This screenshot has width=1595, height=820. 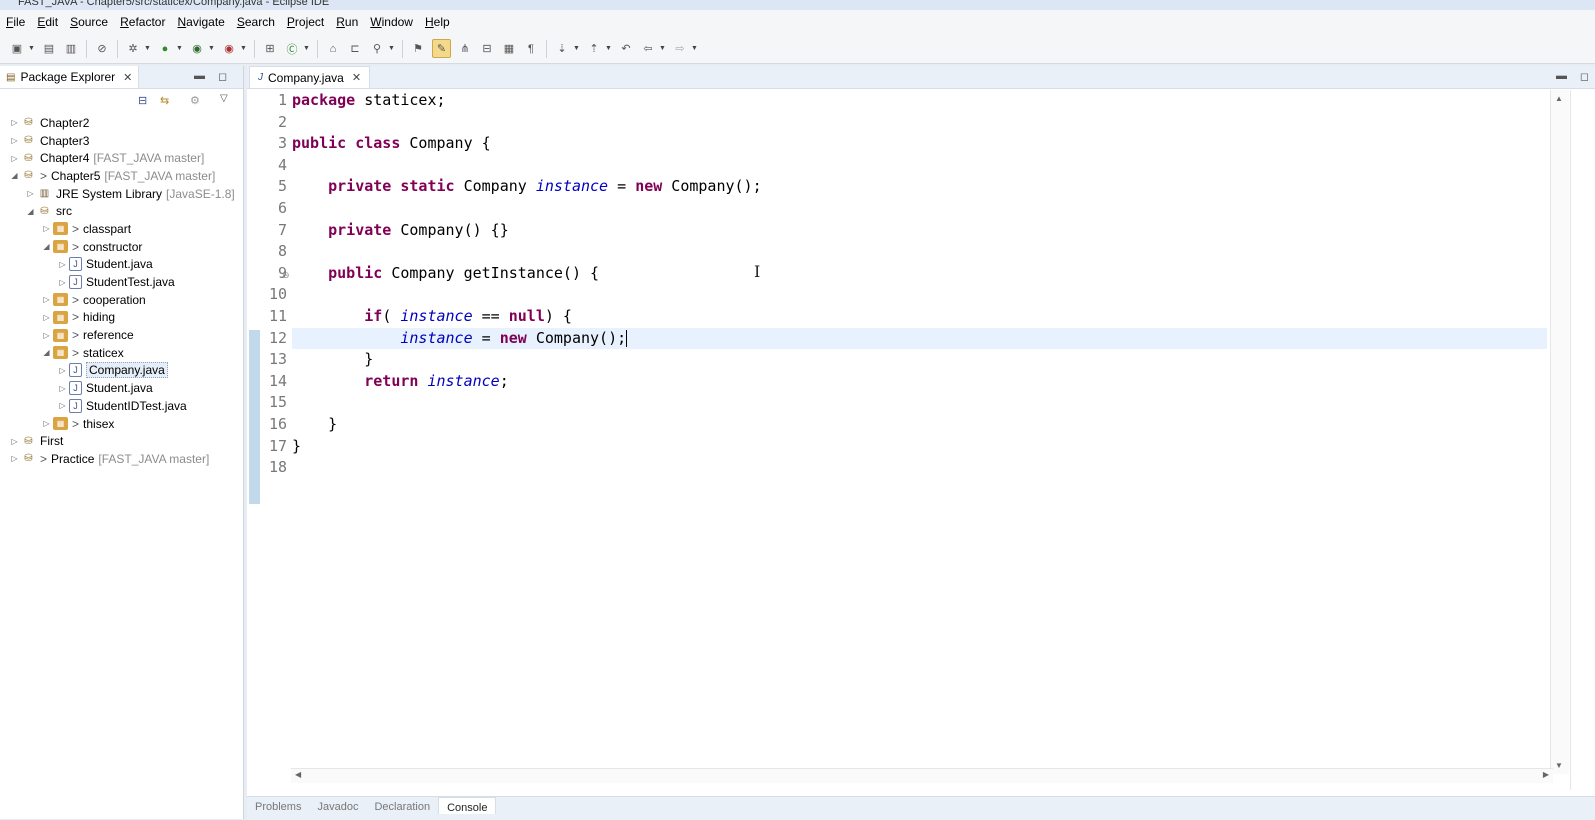 I want to click on skip-breakpoints-icon: ⊘, so click(x=102, y=49).